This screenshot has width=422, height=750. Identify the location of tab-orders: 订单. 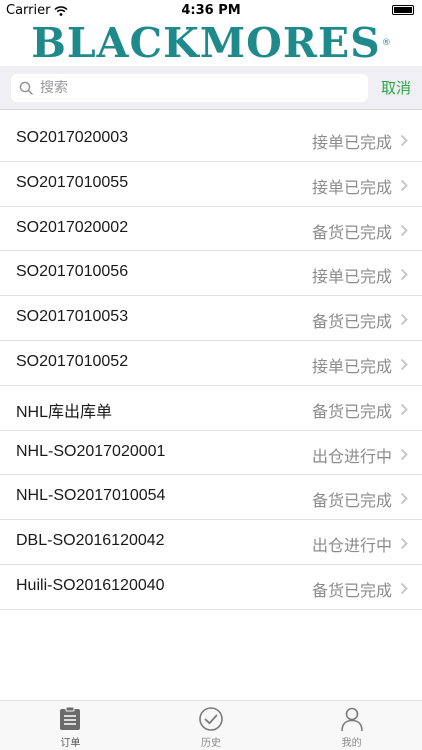
(70, 725).